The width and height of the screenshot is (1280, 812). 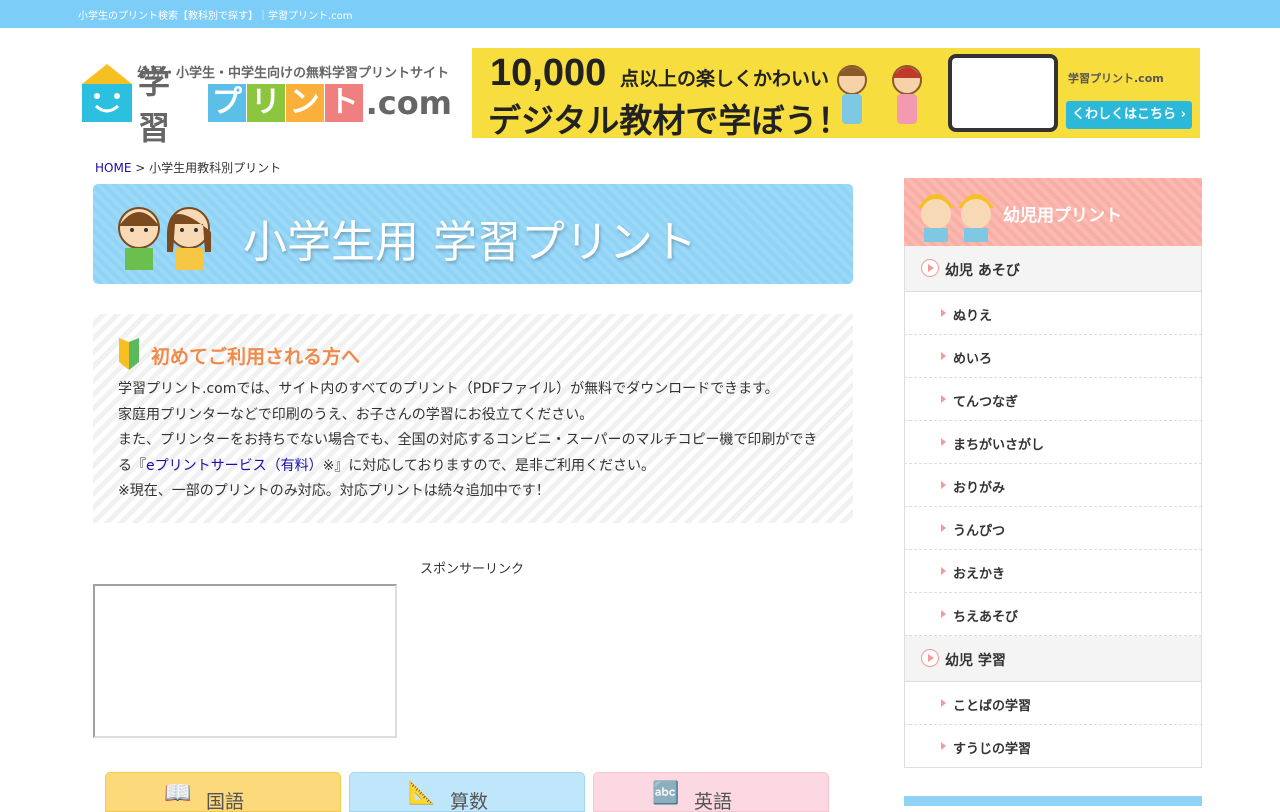 What do you see at coordinates (986, 617) in the screenshot?
I see `sidebar-item-label: ちえあそび` at bounding box center [986, 617].